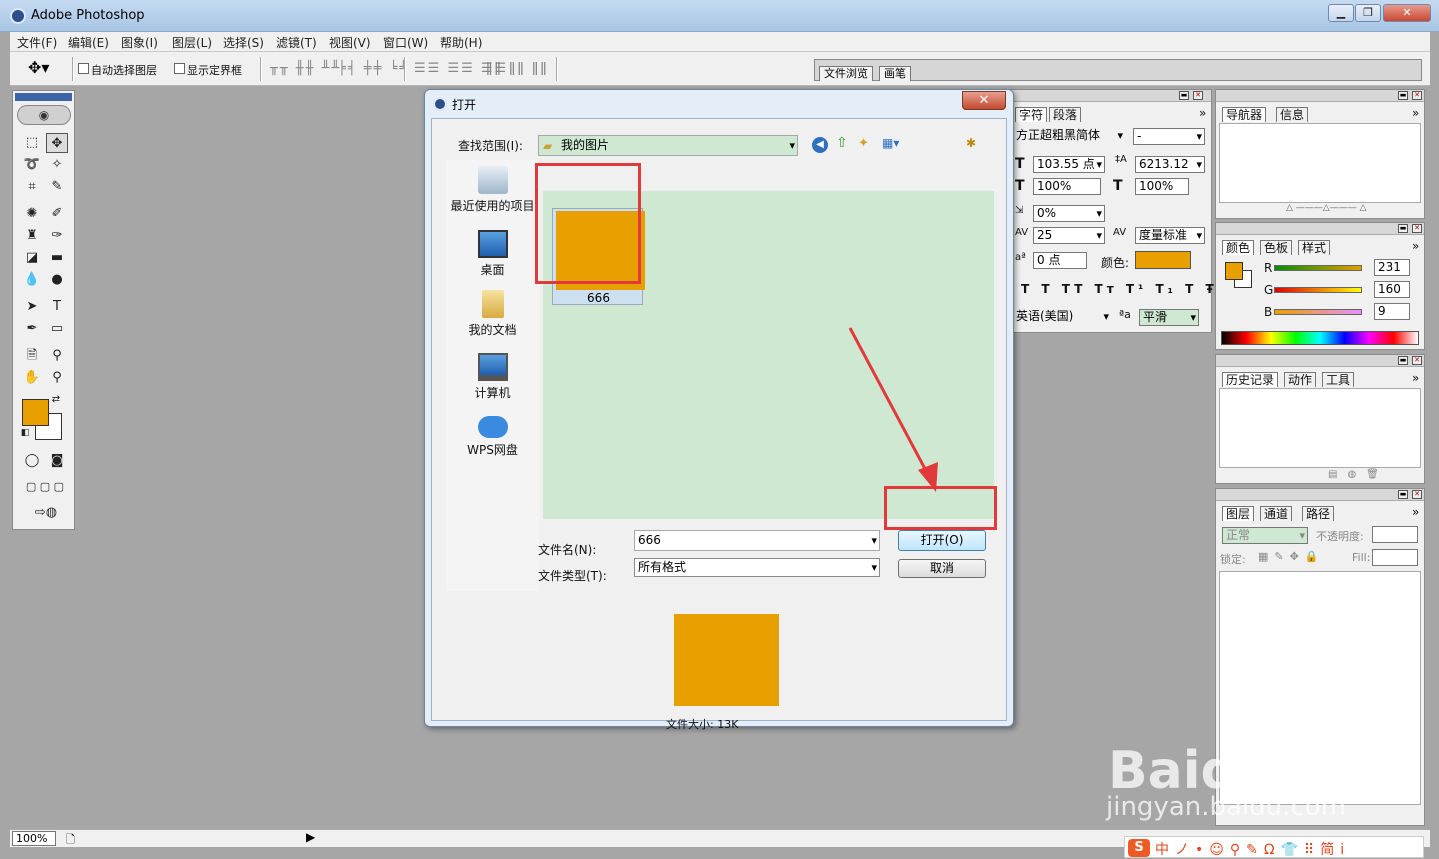 Image resolution: width=1439 pixels, height=859 pixels. I want to click on tab-info: 信息, so click(1292, 114).